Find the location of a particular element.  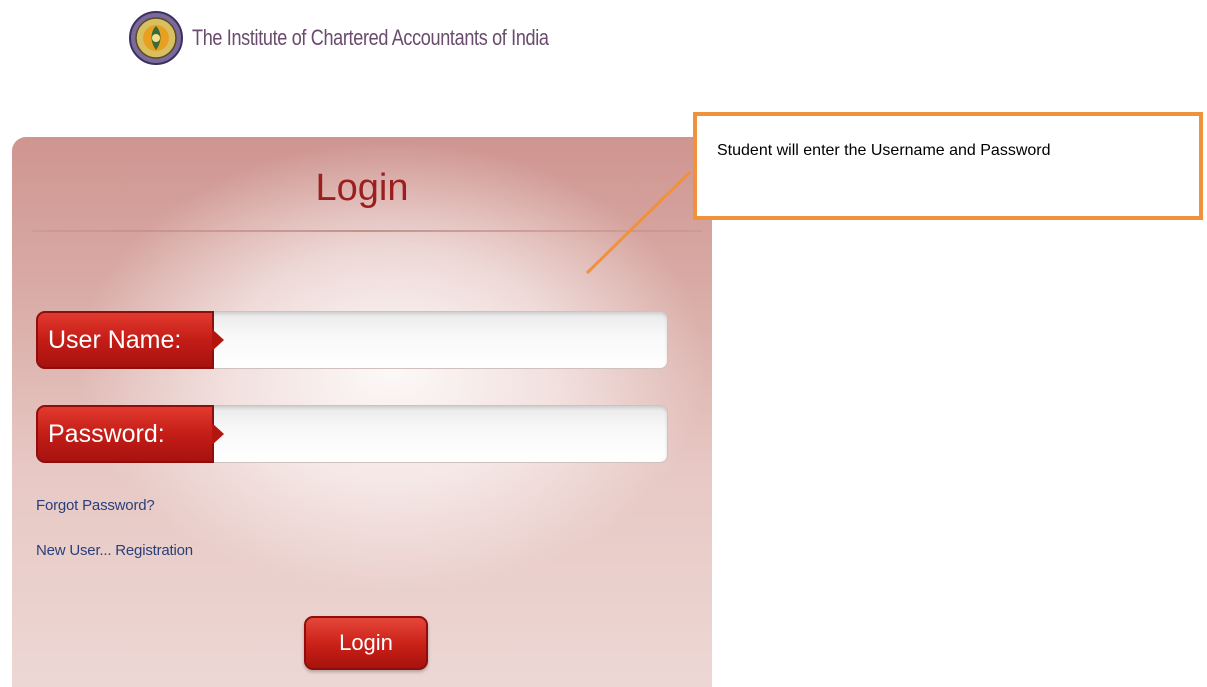

forgot-password-link: Forgot Password? is located at coordinates (95, 505).